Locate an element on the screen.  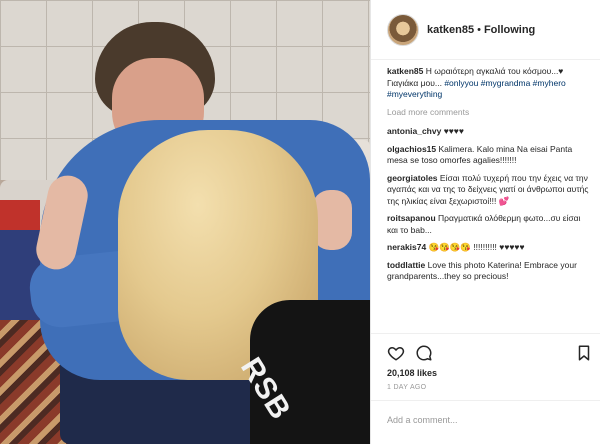
comment: antonia_chvy ♥♥♥♥ is located at coordinates (490, 132).